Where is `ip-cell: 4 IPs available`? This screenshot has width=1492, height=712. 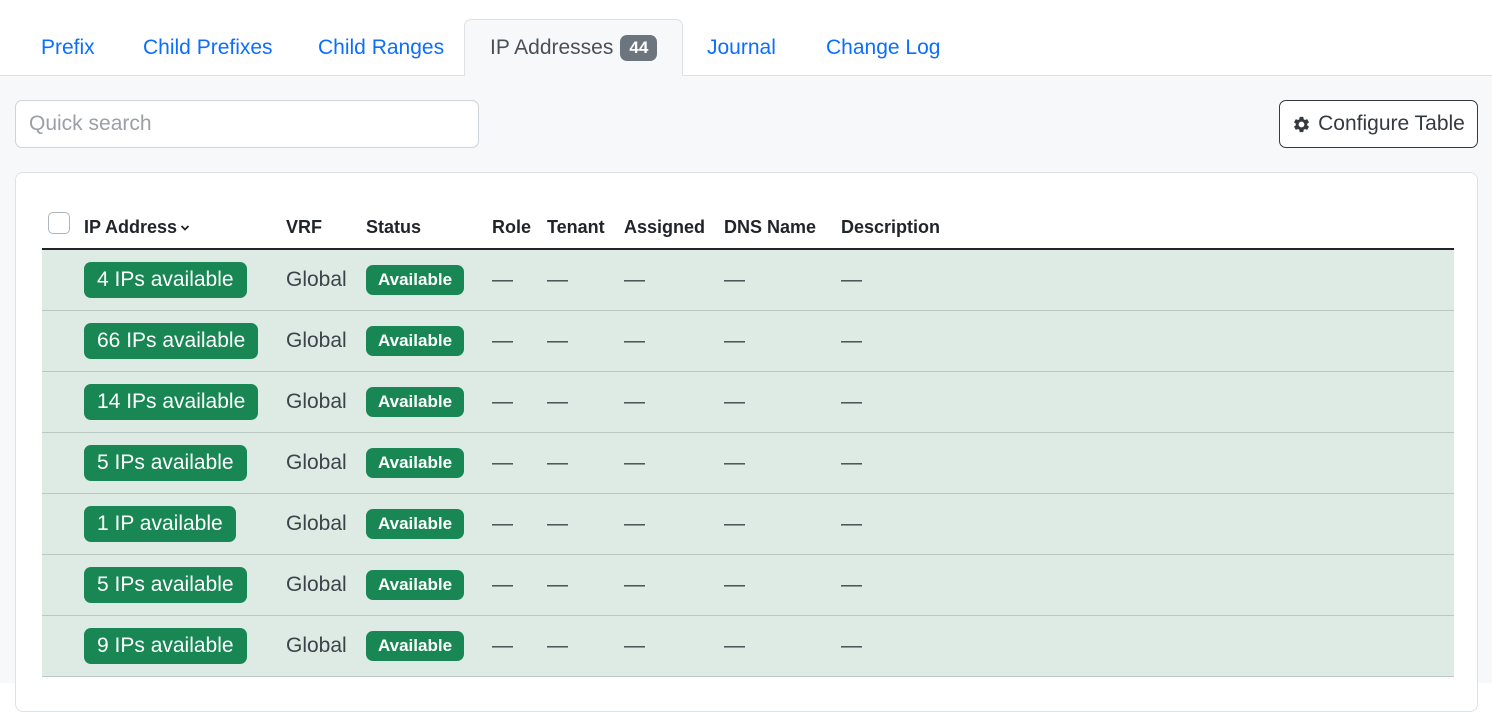
ip-cell: 4 IPs available is located at coordinates (185, 280).